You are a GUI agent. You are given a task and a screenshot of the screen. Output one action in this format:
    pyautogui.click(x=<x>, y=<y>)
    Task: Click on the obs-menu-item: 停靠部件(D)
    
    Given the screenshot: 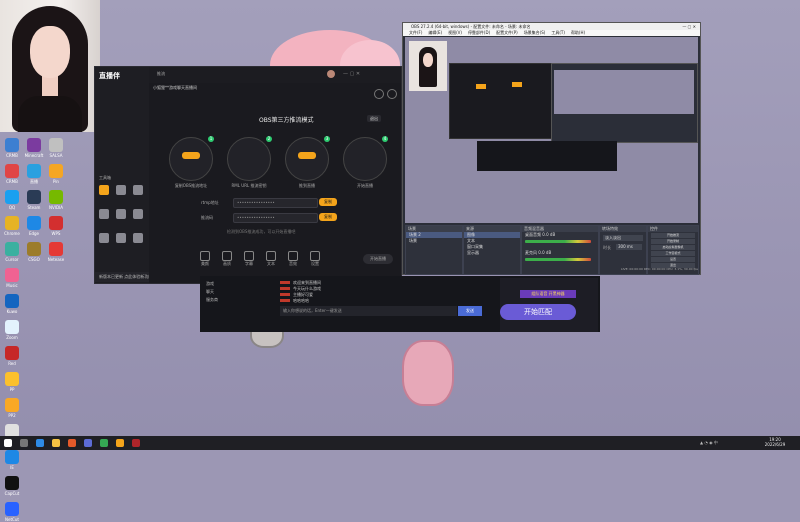 What is the action you would take?
    pyautogui.click(x=479, y=32)
    